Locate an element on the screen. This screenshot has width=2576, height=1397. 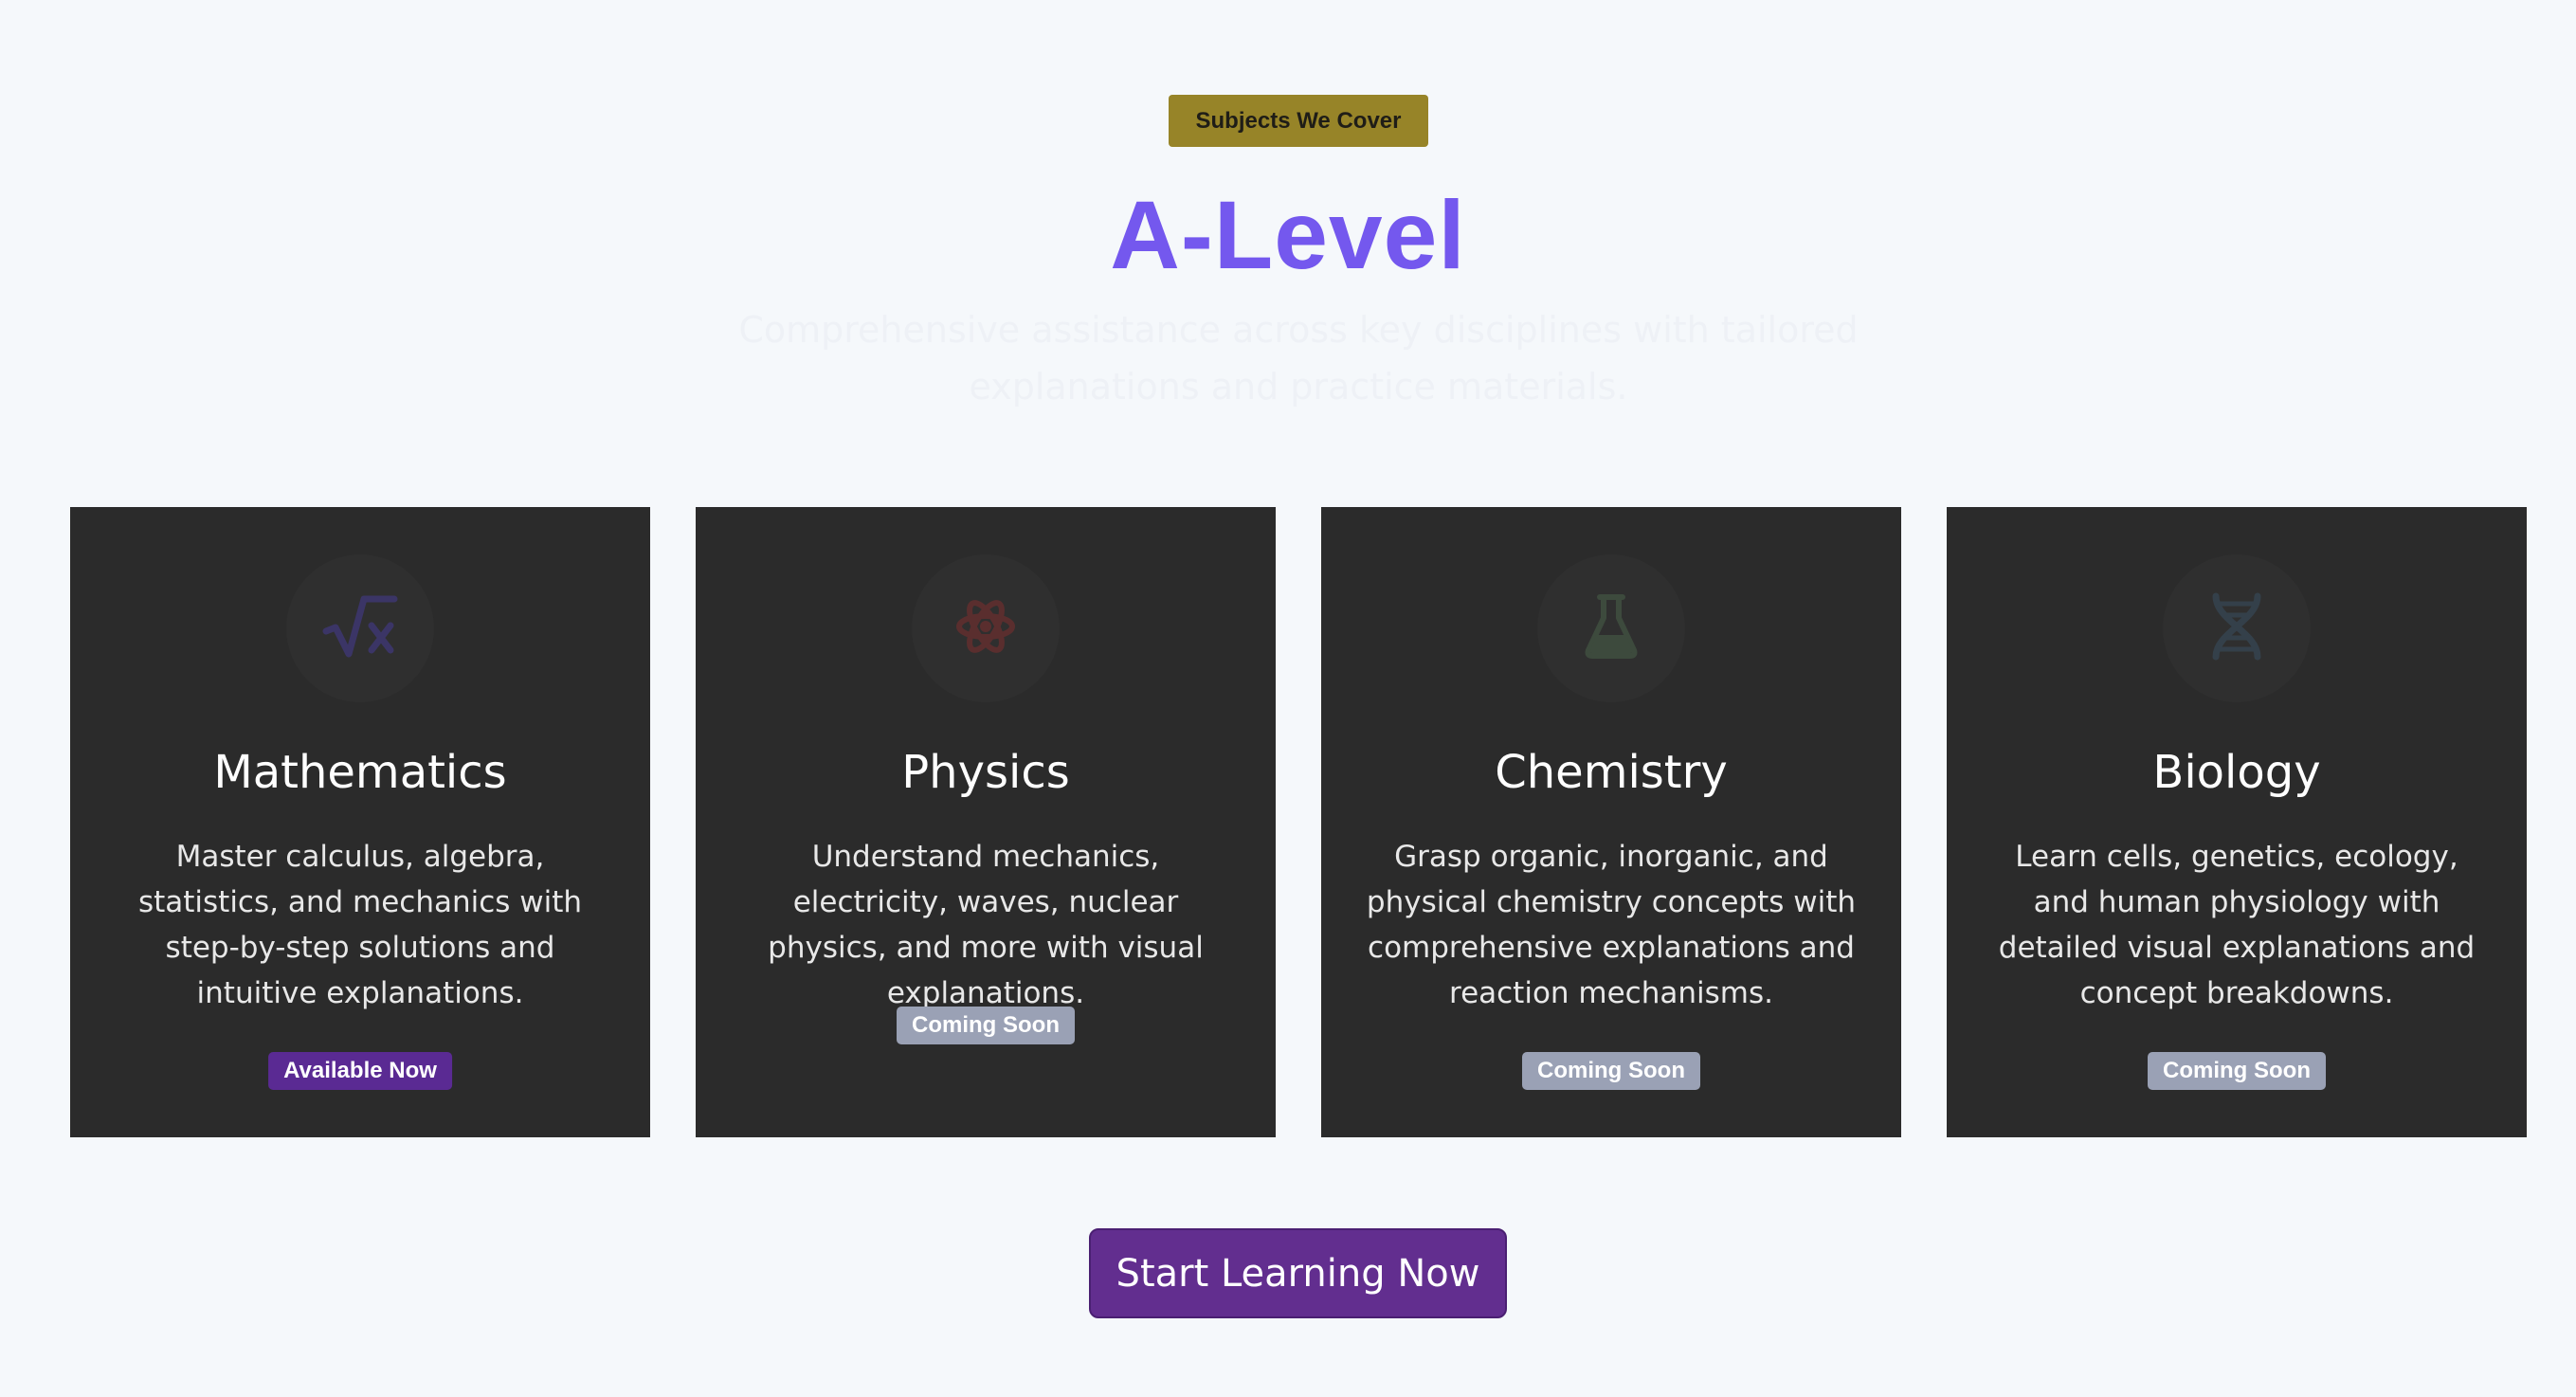
subject-title: Chemistry is located at coordinates (1611, 772).